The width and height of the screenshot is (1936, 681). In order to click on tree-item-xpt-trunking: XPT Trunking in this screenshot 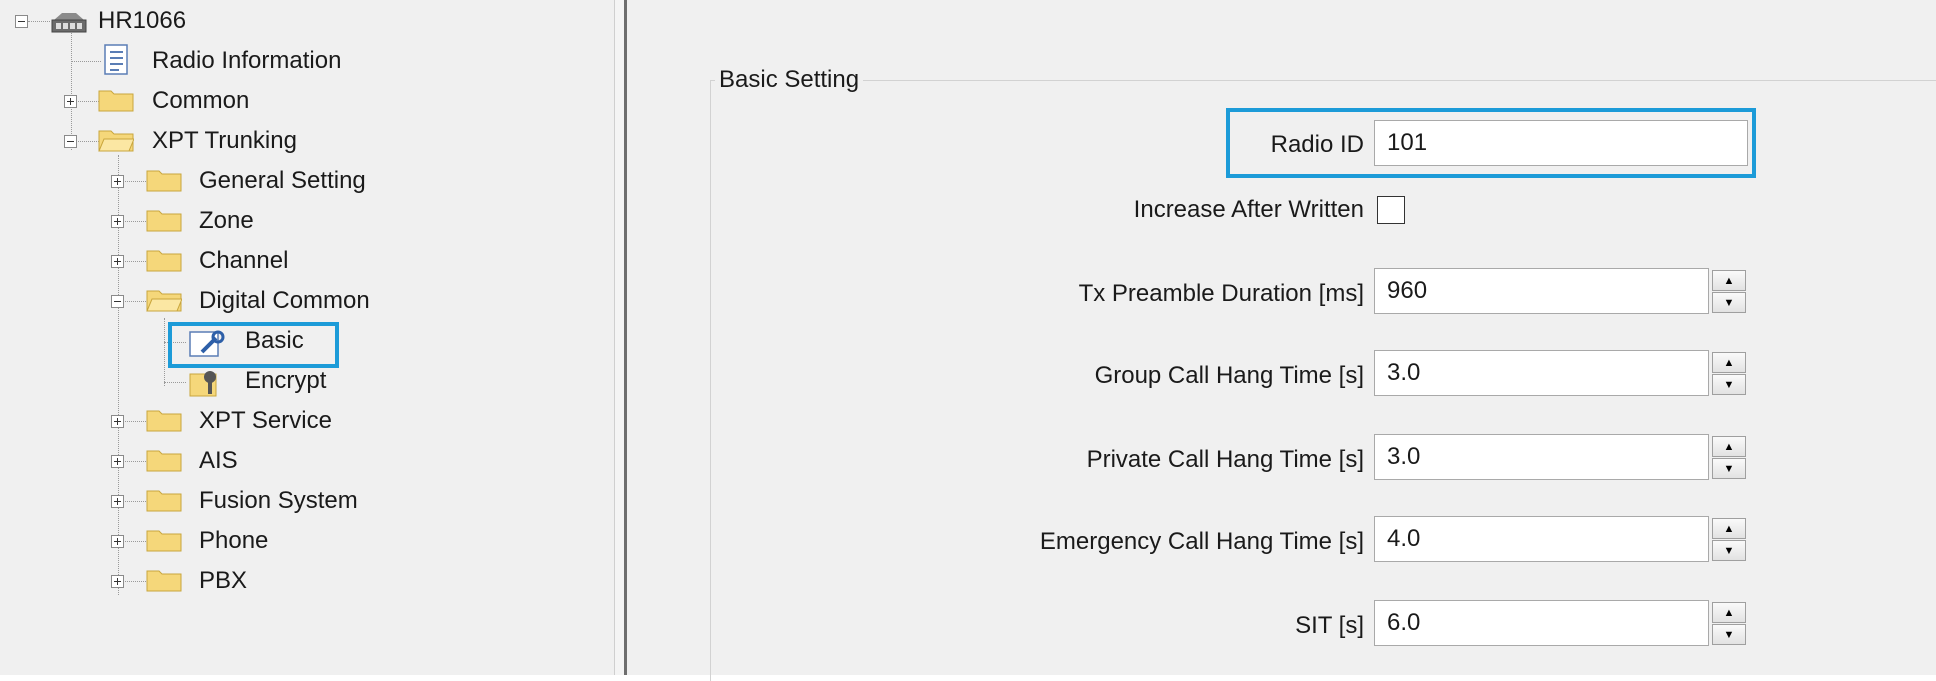, I will do `click(224, 141)`.